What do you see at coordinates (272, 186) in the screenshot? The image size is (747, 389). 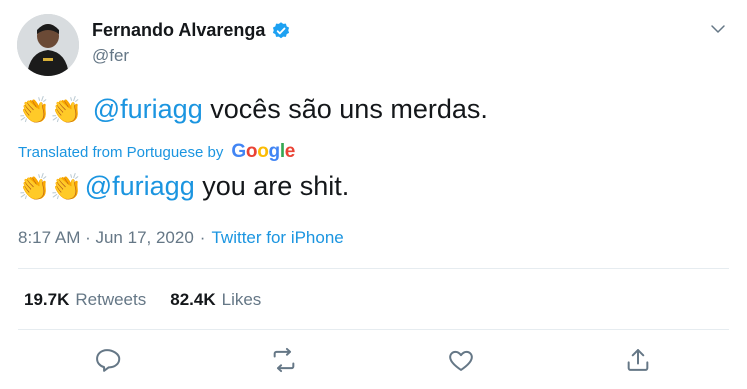 I see `translated-text: you are shit.` at bounding box center [272, 186].